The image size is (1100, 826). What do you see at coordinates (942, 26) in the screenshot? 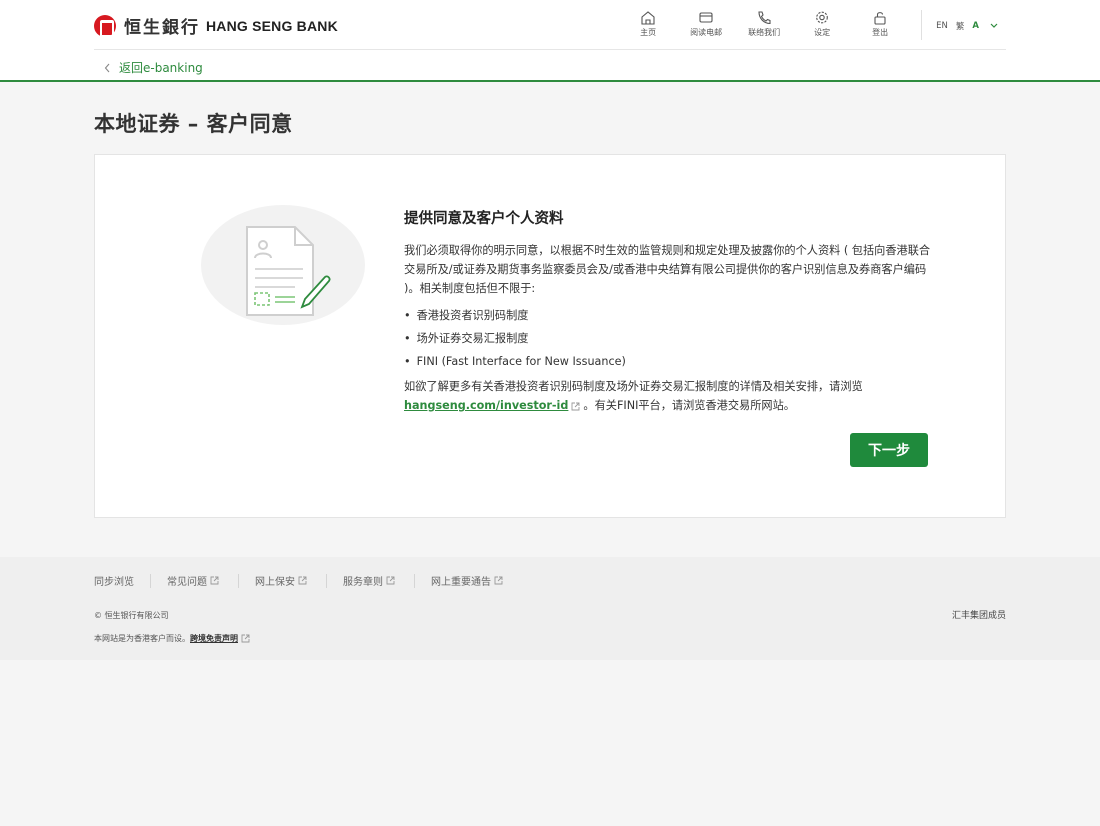
I see `lang-en: EN` at bounding box center [942, 26].